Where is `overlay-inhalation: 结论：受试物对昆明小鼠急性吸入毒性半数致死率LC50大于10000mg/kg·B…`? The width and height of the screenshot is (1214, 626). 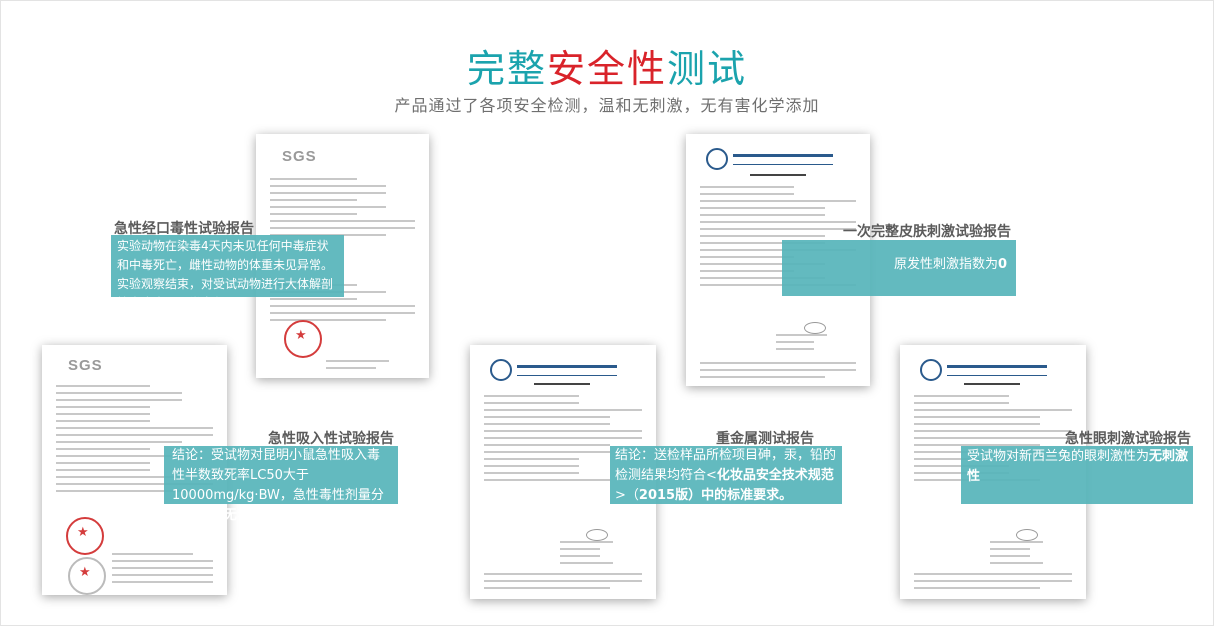 overlay-inhalation: 结论：受试物对昆明小鼠急性吸入毒性半数致死率LC50大于10000mg/kg·B… is located at coordinates (281, 484).